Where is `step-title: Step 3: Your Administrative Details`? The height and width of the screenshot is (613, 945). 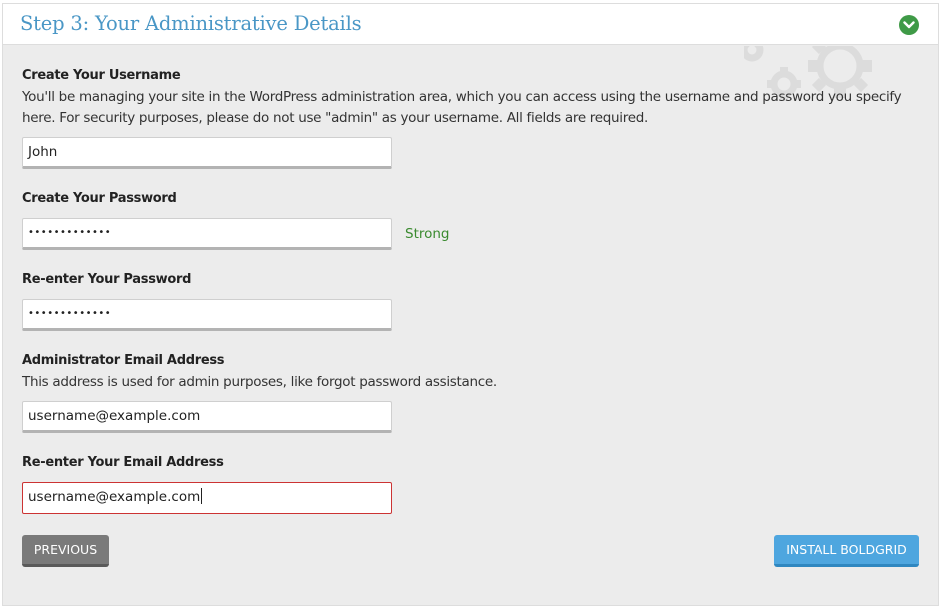 step-title: Step 3: Your Administrative Details is located at coordinates (191, 23).